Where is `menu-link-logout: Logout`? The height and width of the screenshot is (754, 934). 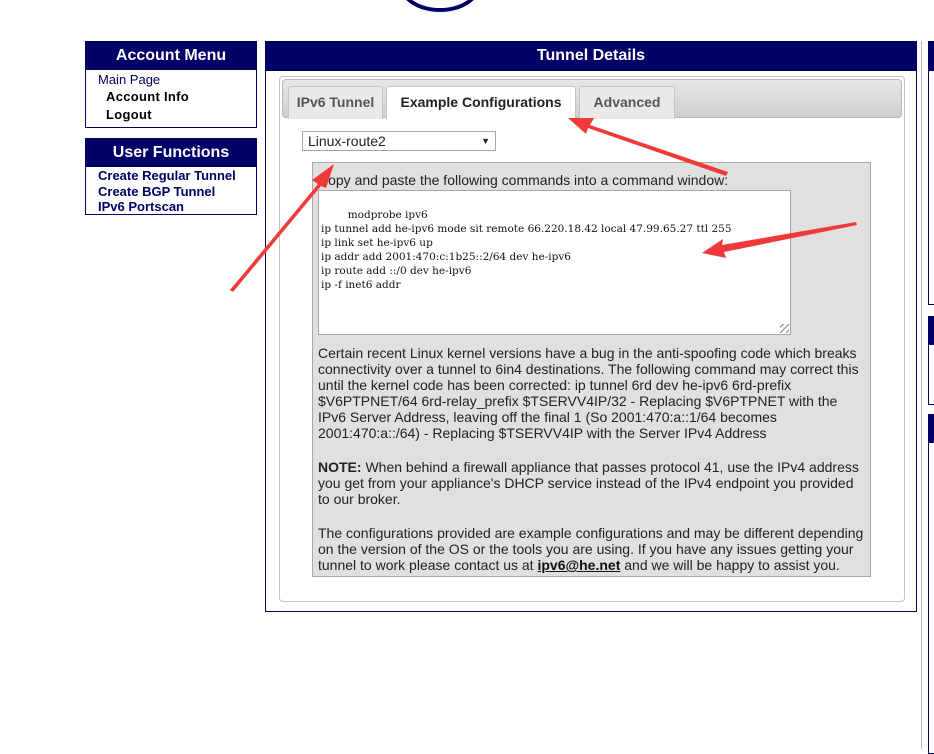
menu-link-logout: Logout is located at coordinates (177, 115).